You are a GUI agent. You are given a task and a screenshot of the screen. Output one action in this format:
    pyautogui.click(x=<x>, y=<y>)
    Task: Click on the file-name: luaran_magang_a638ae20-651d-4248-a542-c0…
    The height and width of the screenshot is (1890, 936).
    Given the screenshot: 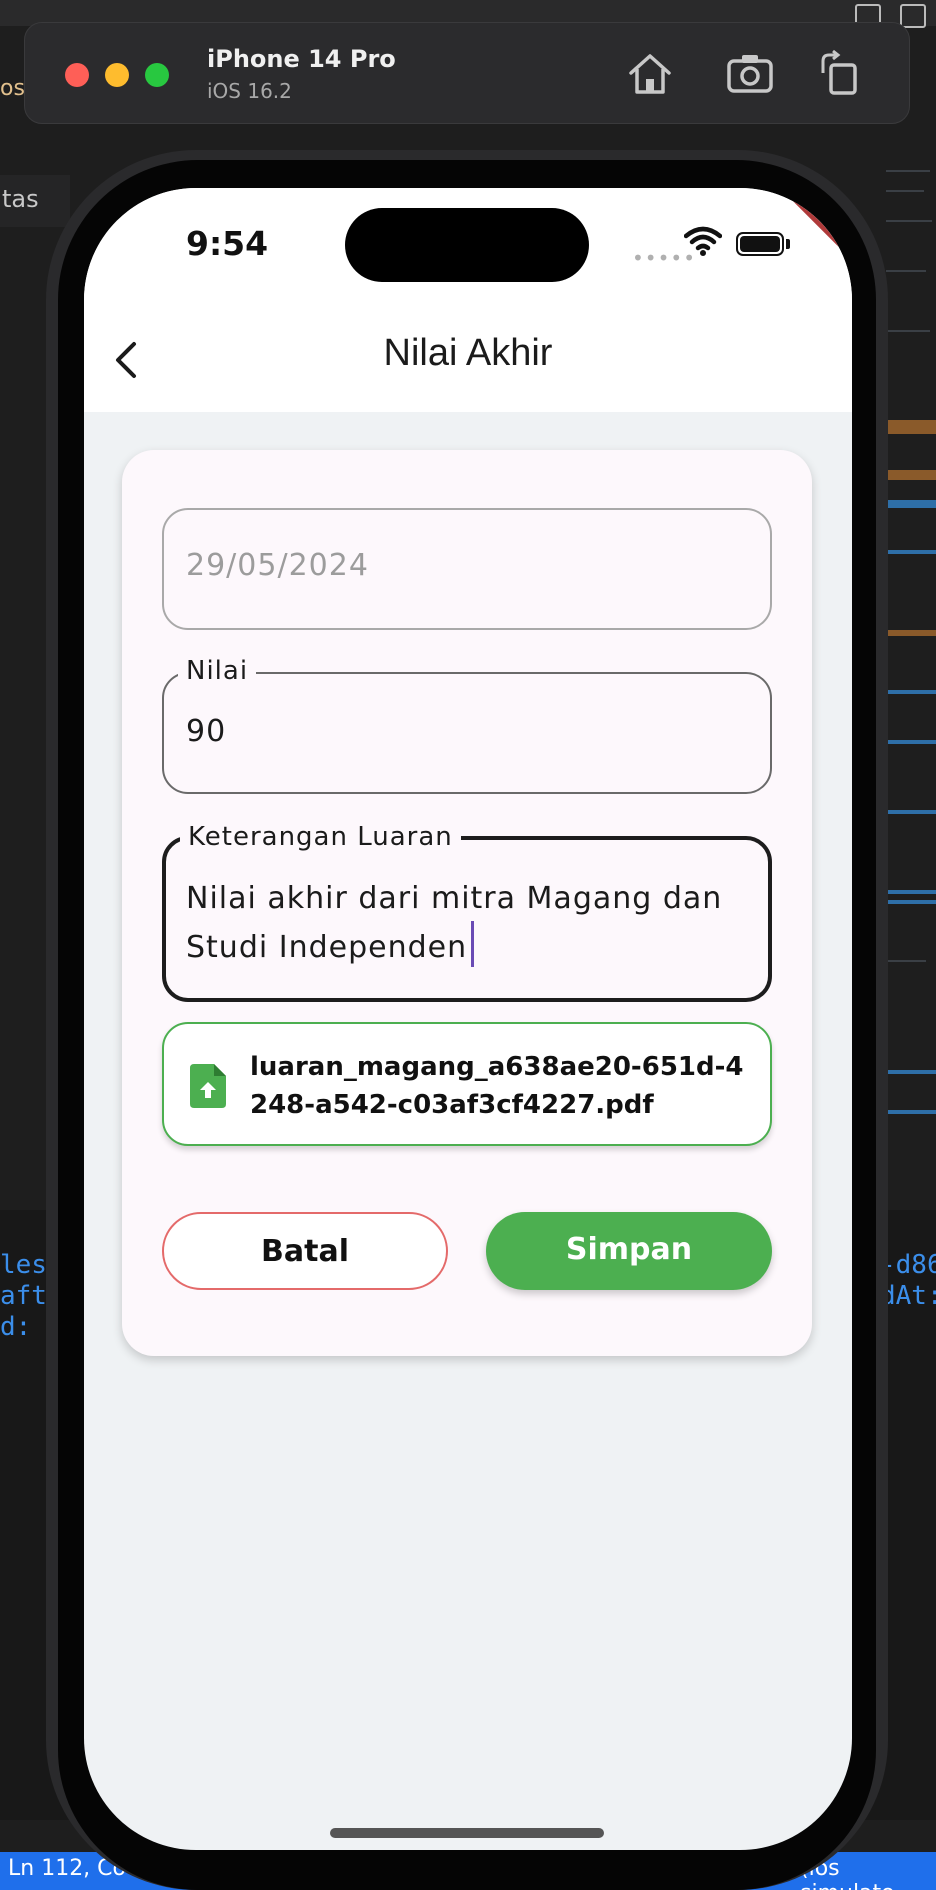 What is the action you would take?
    pyautogui.click(x=497, y=1086)
    